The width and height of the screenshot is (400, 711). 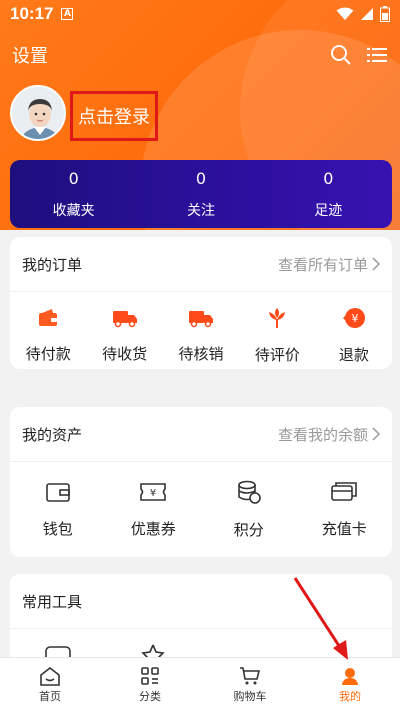 I want to click on coins-icon, so click(x=249, y=492).